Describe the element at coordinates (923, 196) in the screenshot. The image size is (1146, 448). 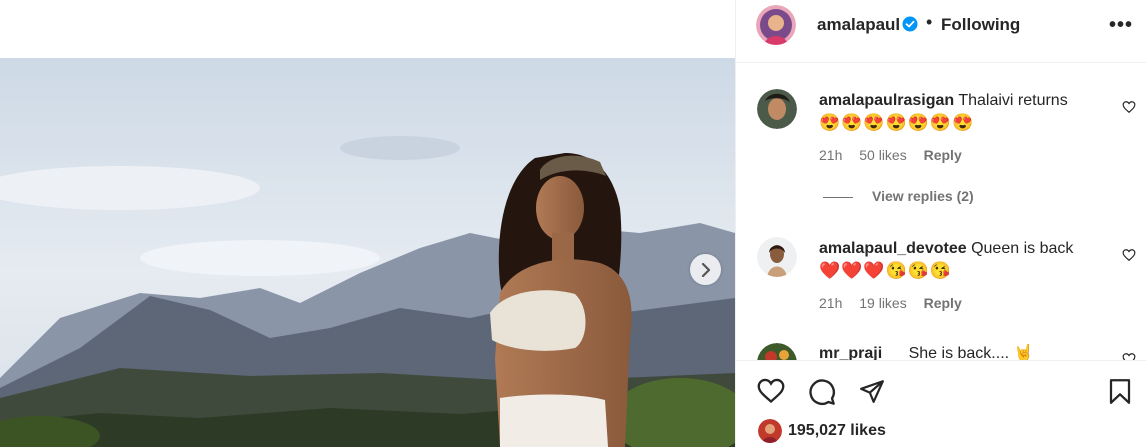
I see `view-replies-label: View replies (2)` at that location.